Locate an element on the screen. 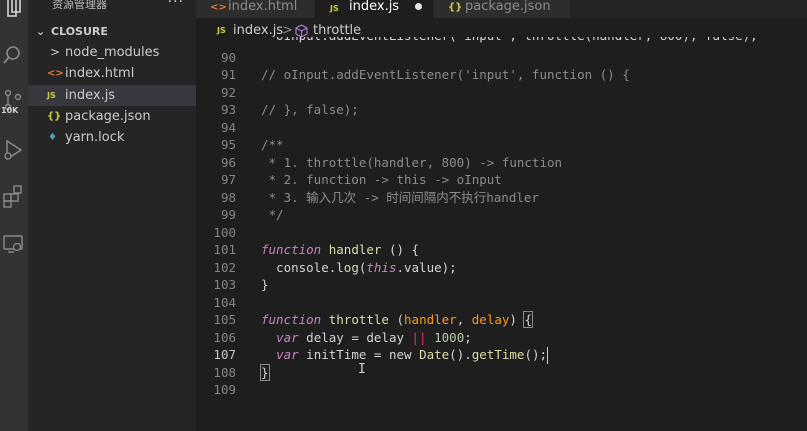 Image resolution: width=807 pixels, height=431 pixels. line-number: 107 is located at coordinates (224, 354).